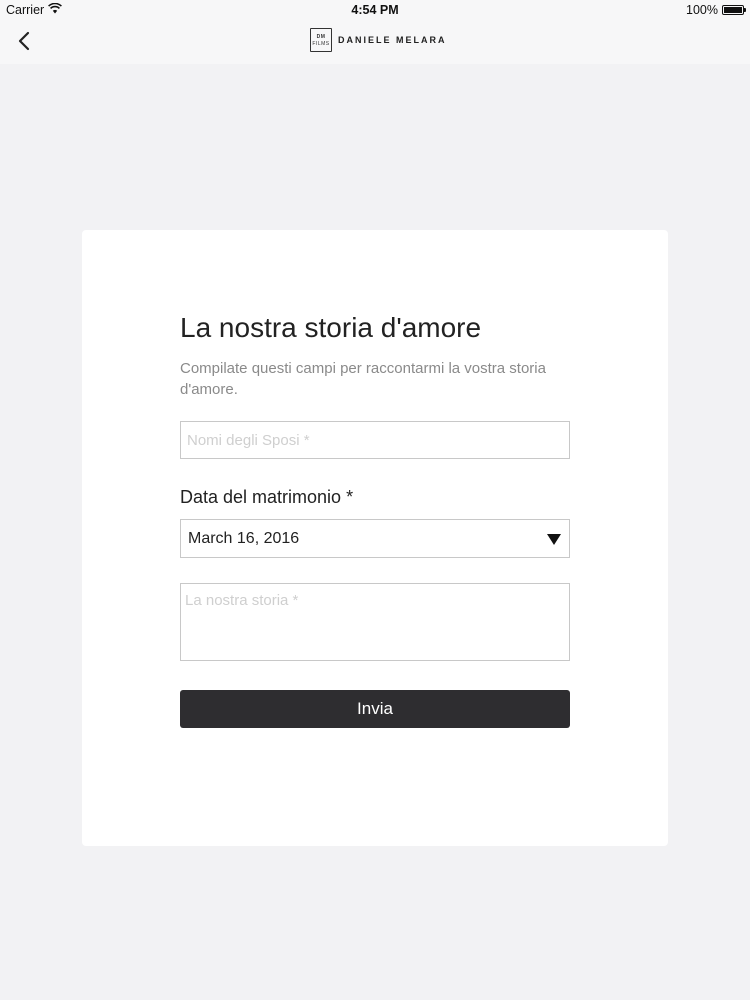 The image size is (750, 1000). I want to click on dropdown-arrow-icon, so click(554, 539).